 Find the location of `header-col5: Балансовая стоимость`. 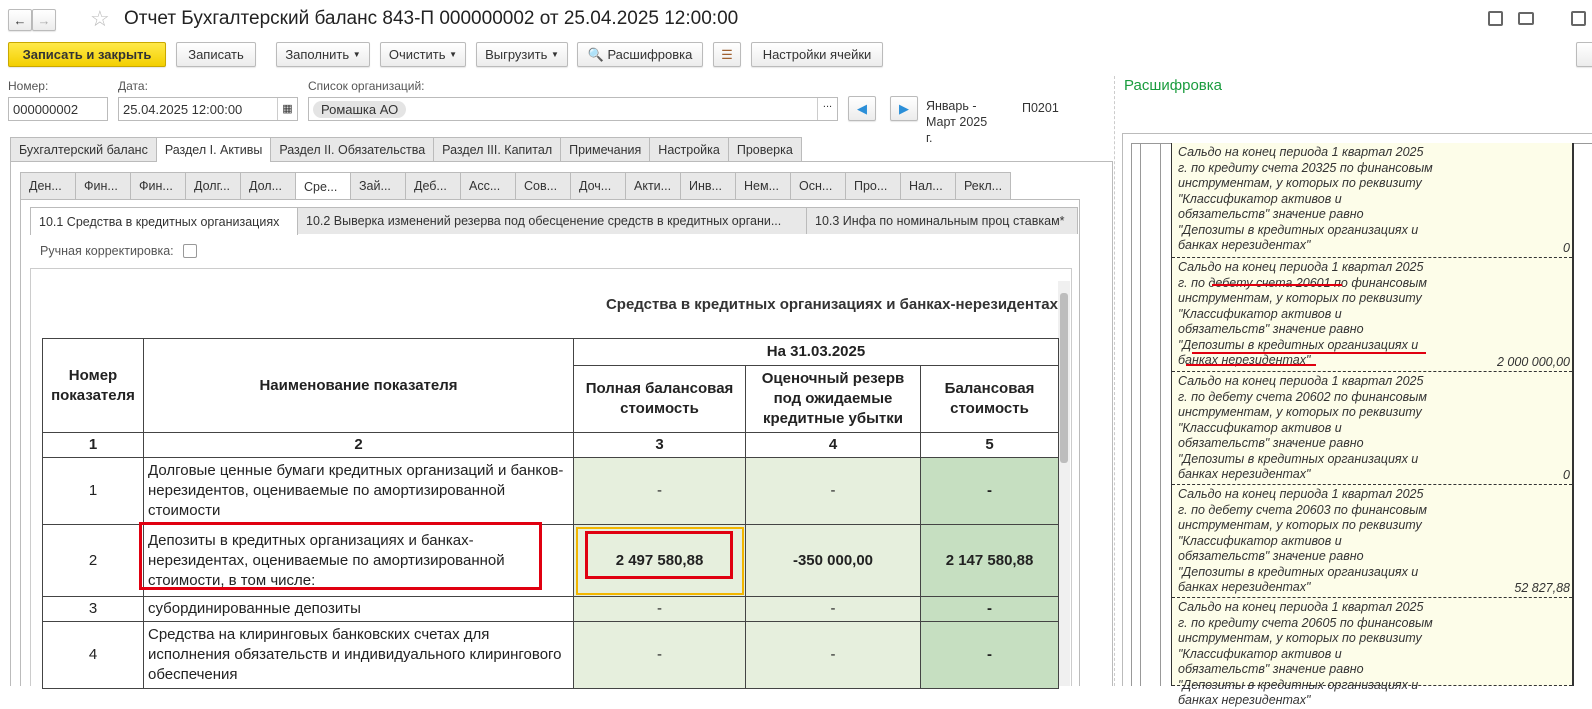

header-col5: Балансовая стоимость is located at coordinates (989, 399).